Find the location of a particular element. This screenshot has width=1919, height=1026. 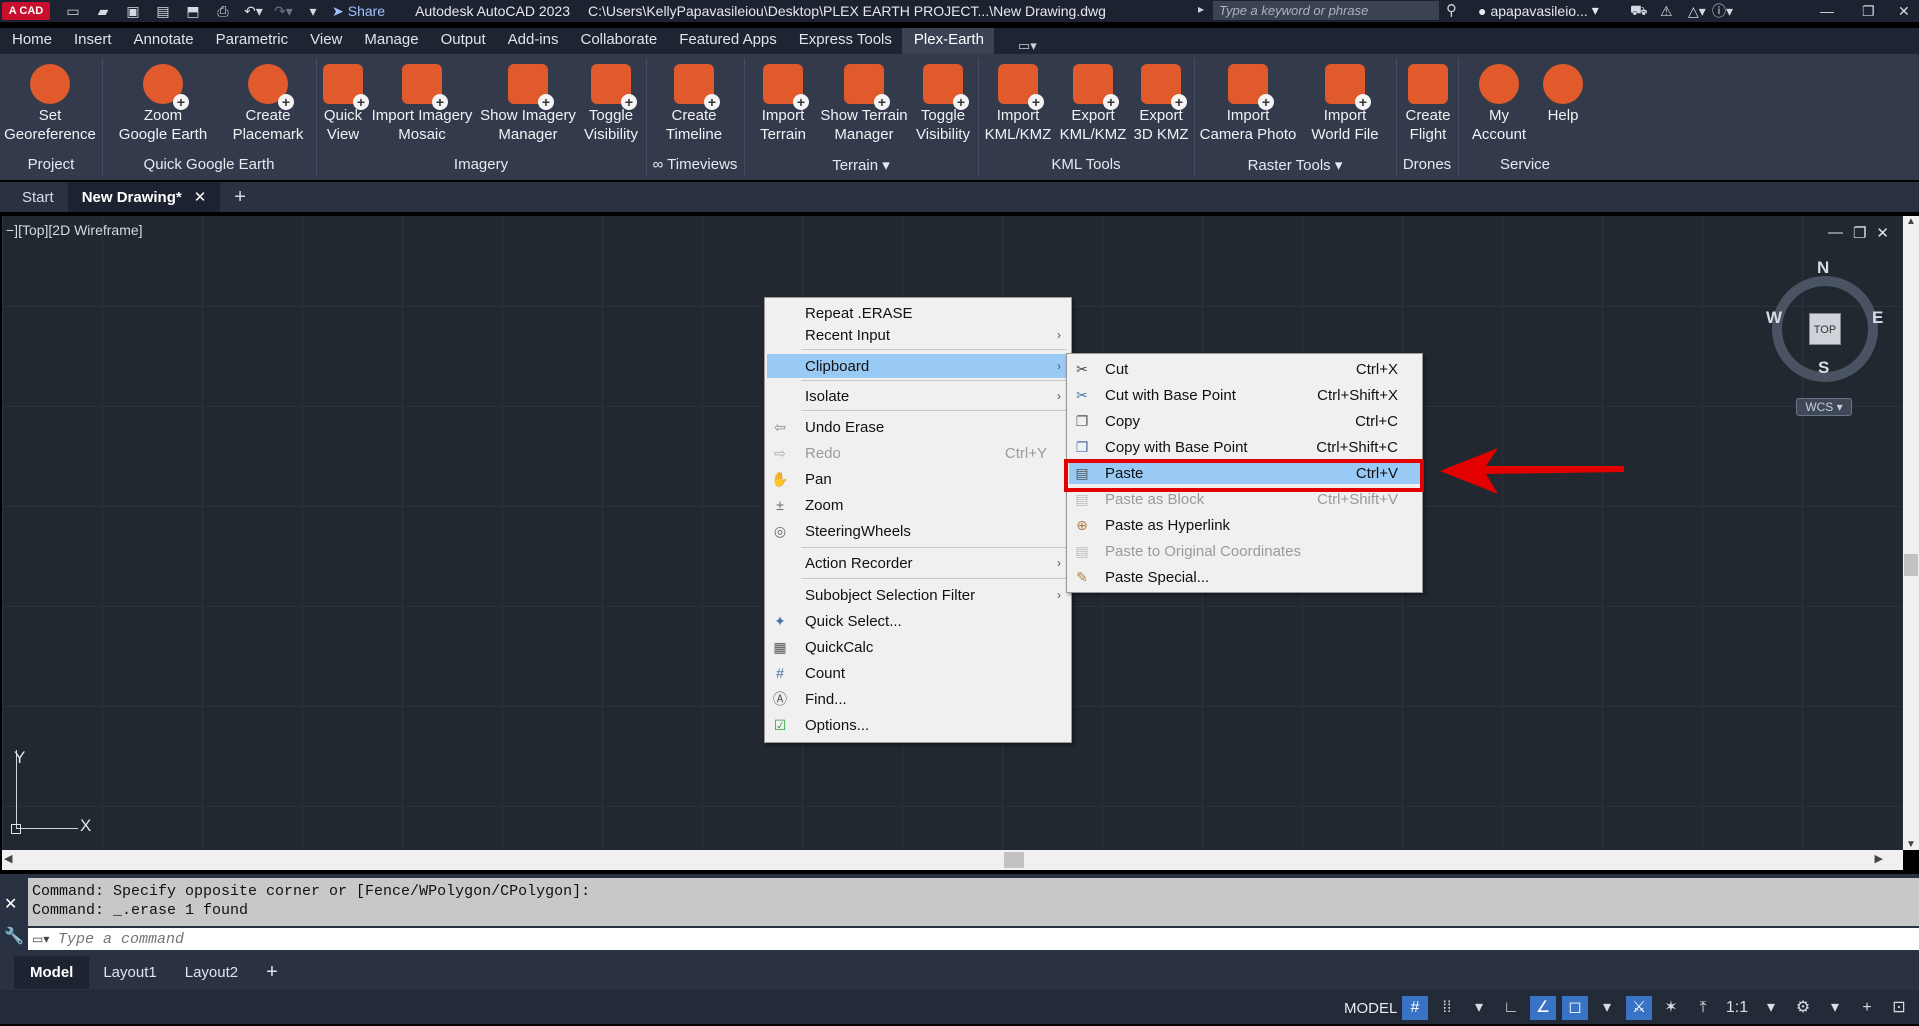

tab-home: Home is located at coordinates (31, 41).